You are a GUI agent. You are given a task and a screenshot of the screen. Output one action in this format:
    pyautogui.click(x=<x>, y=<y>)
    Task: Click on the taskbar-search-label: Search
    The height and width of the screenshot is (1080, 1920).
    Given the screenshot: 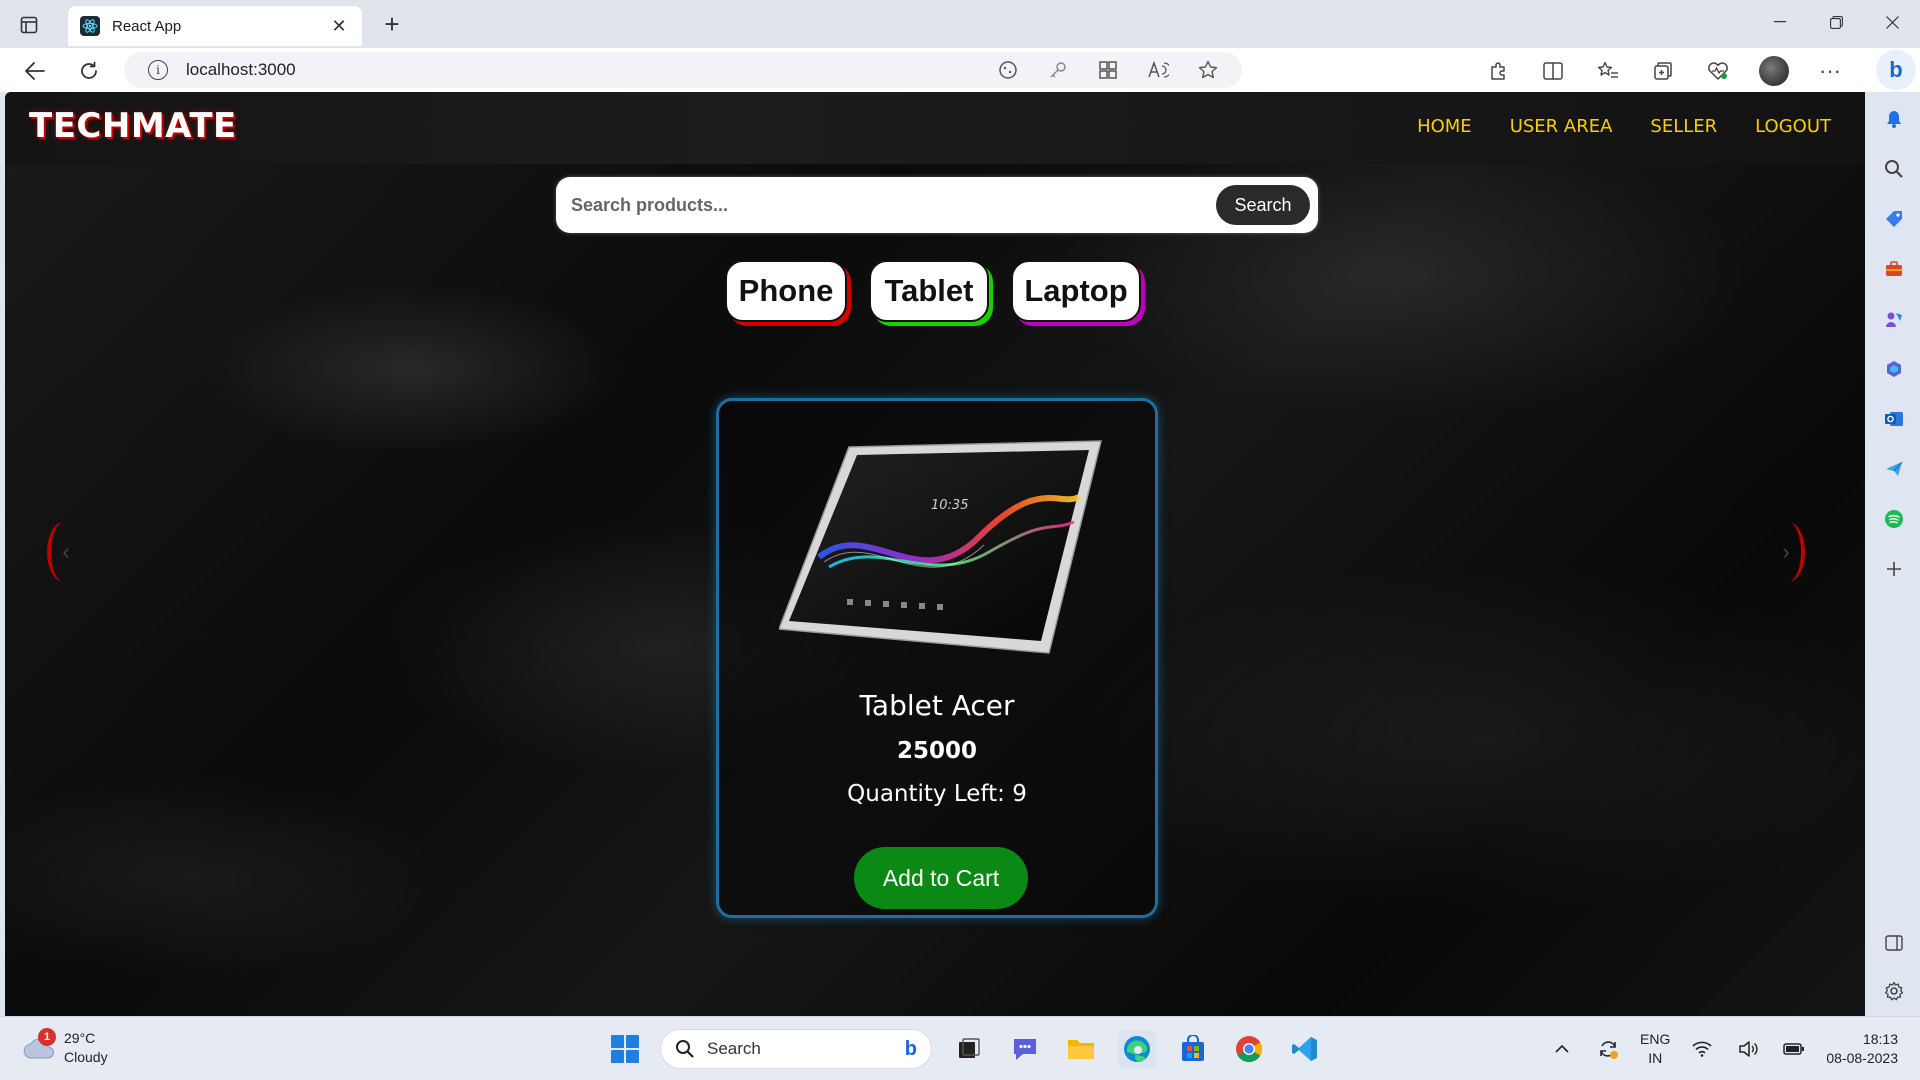 What is the action you would take?
    pyautogui.click(x=734, y=1048)
    